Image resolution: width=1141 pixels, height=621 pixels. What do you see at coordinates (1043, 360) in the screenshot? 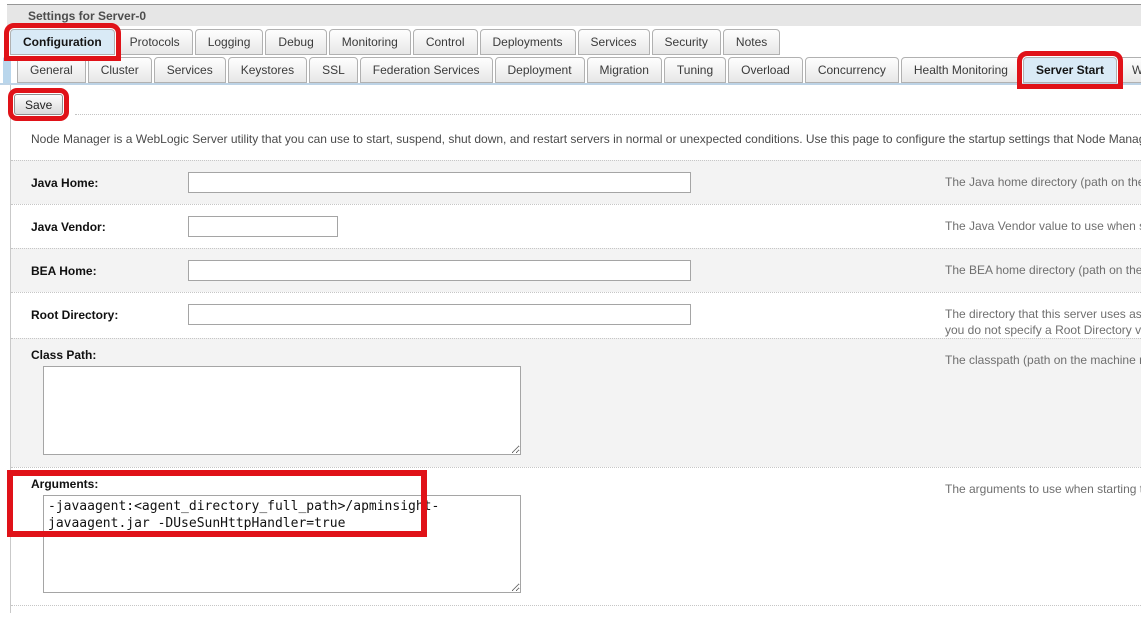
I see `help-line: The classpath (path on the machine runn` at bounding box center [1043, 360].